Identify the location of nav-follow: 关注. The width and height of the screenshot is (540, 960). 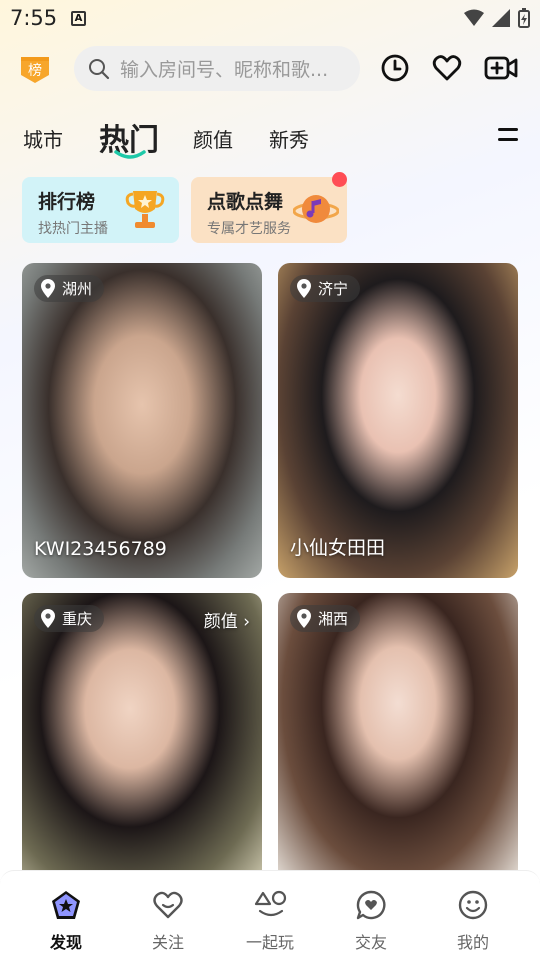
(168, 915).